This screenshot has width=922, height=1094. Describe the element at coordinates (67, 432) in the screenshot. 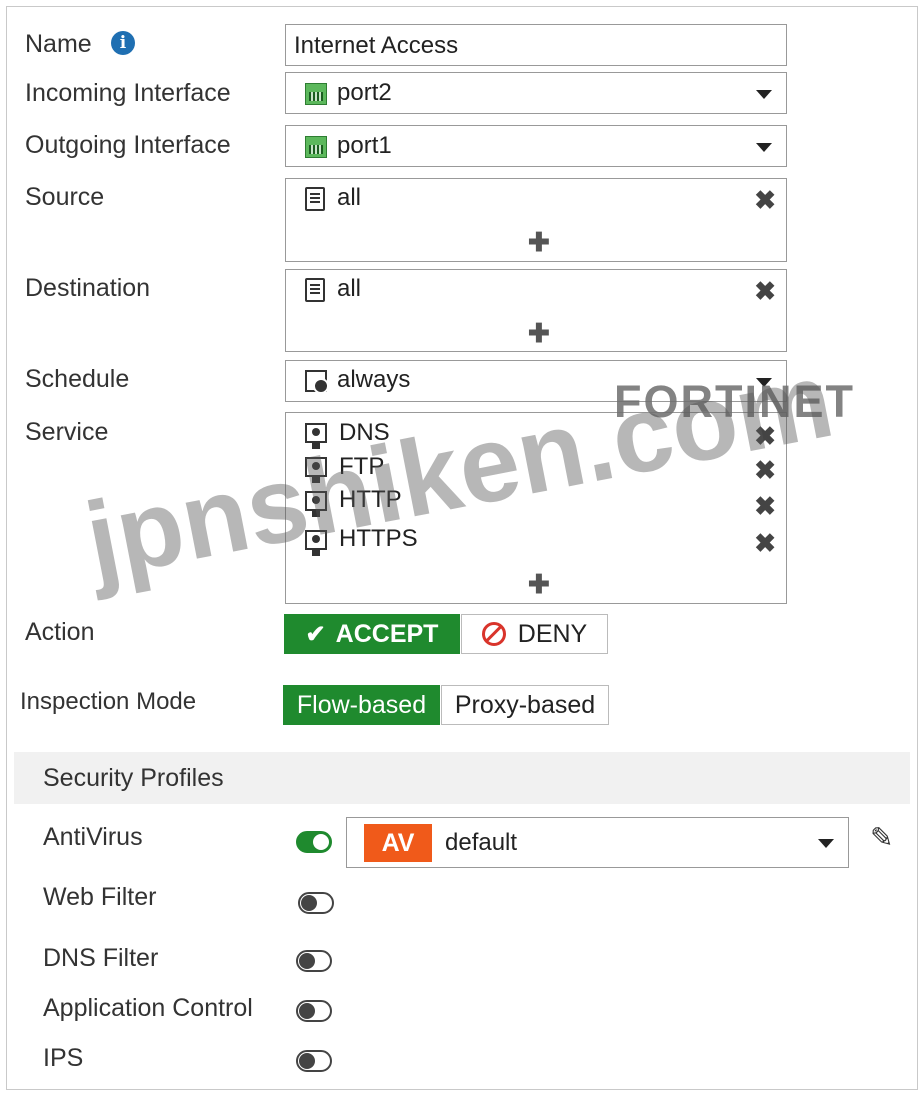

I see `service-label: Service` at that location.